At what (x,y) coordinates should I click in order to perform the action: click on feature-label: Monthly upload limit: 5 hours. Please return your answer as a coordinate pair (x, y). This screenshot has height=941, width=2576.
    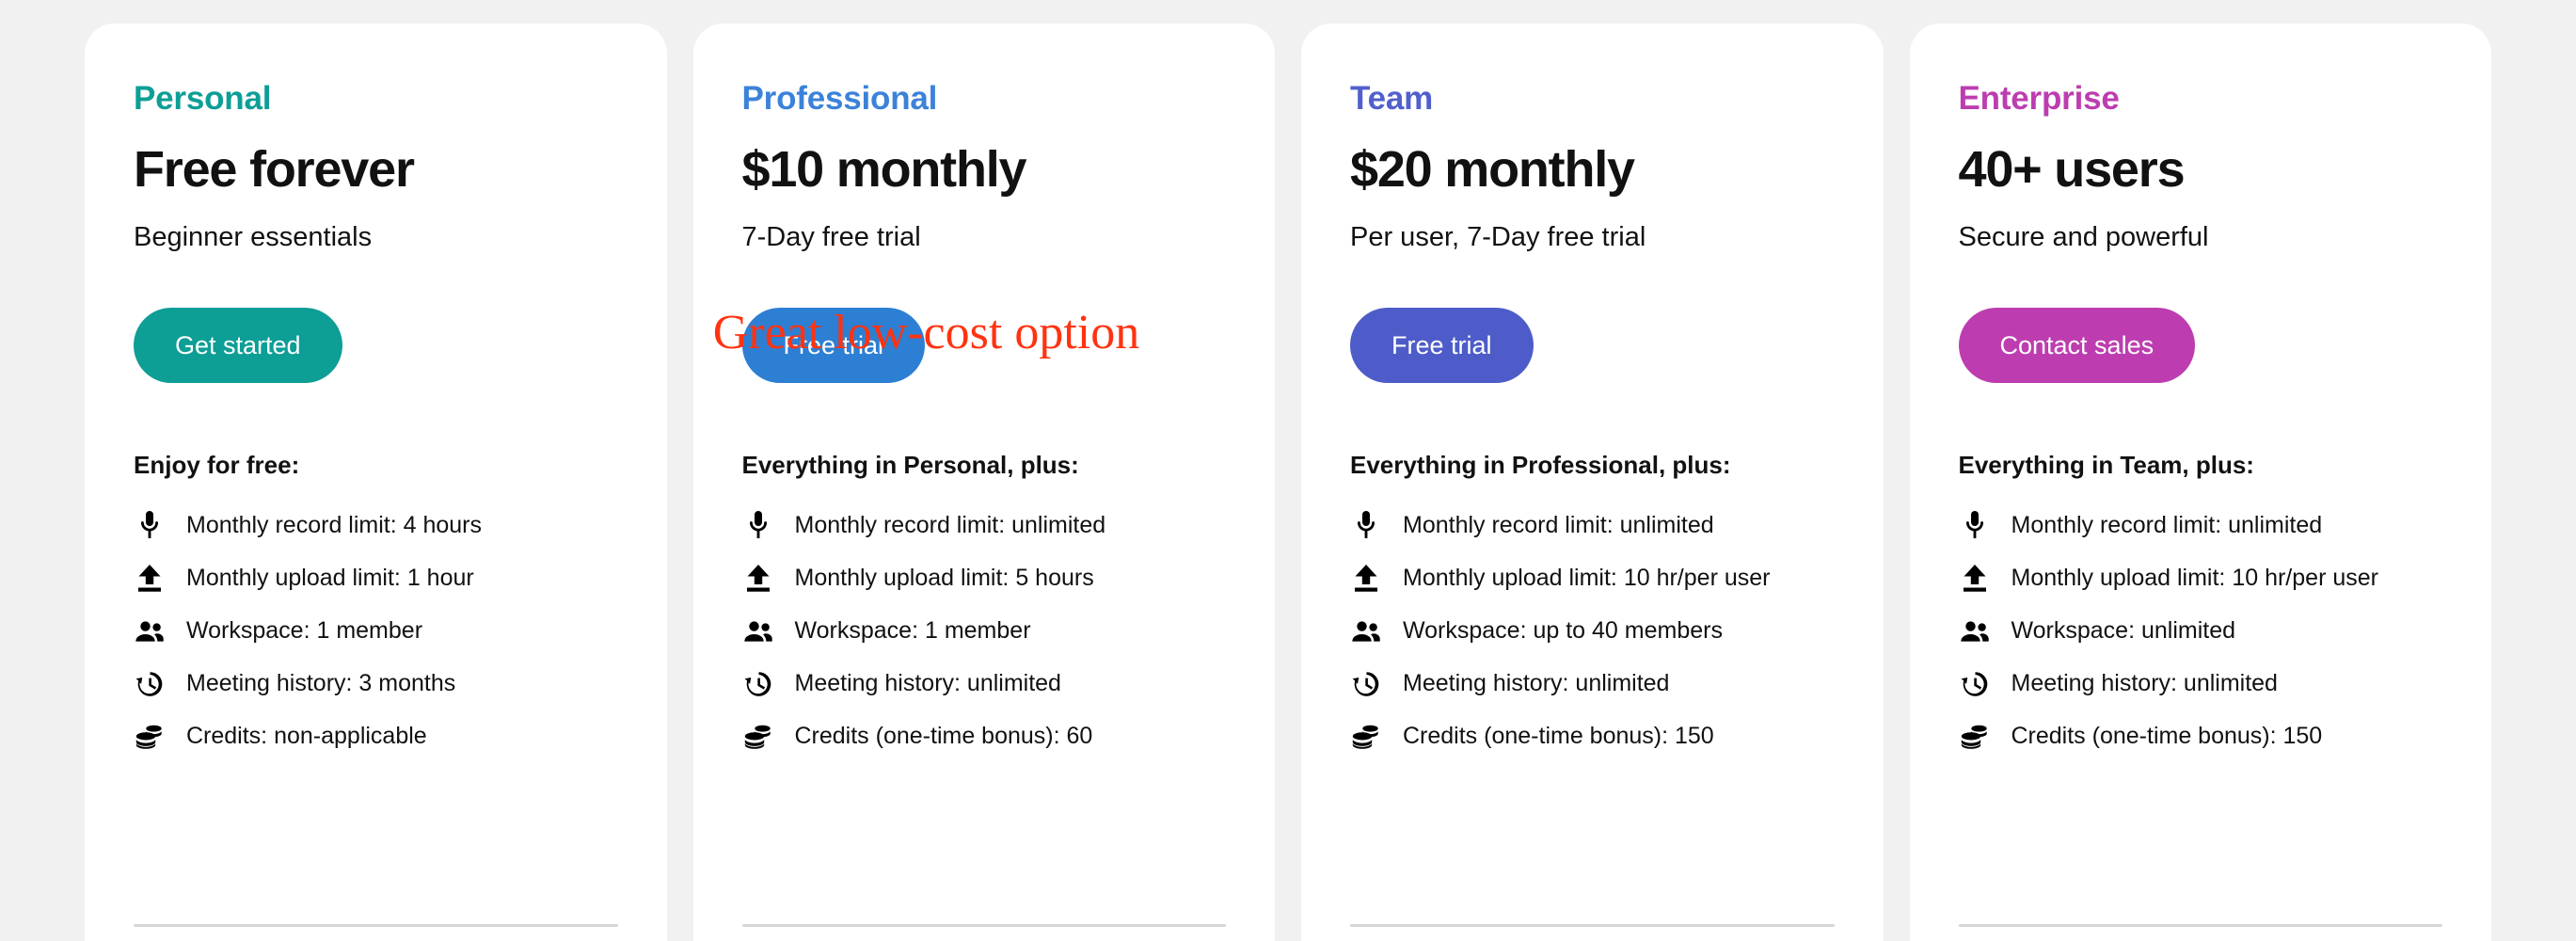
    Looking at the image, I should click on (944, 577).